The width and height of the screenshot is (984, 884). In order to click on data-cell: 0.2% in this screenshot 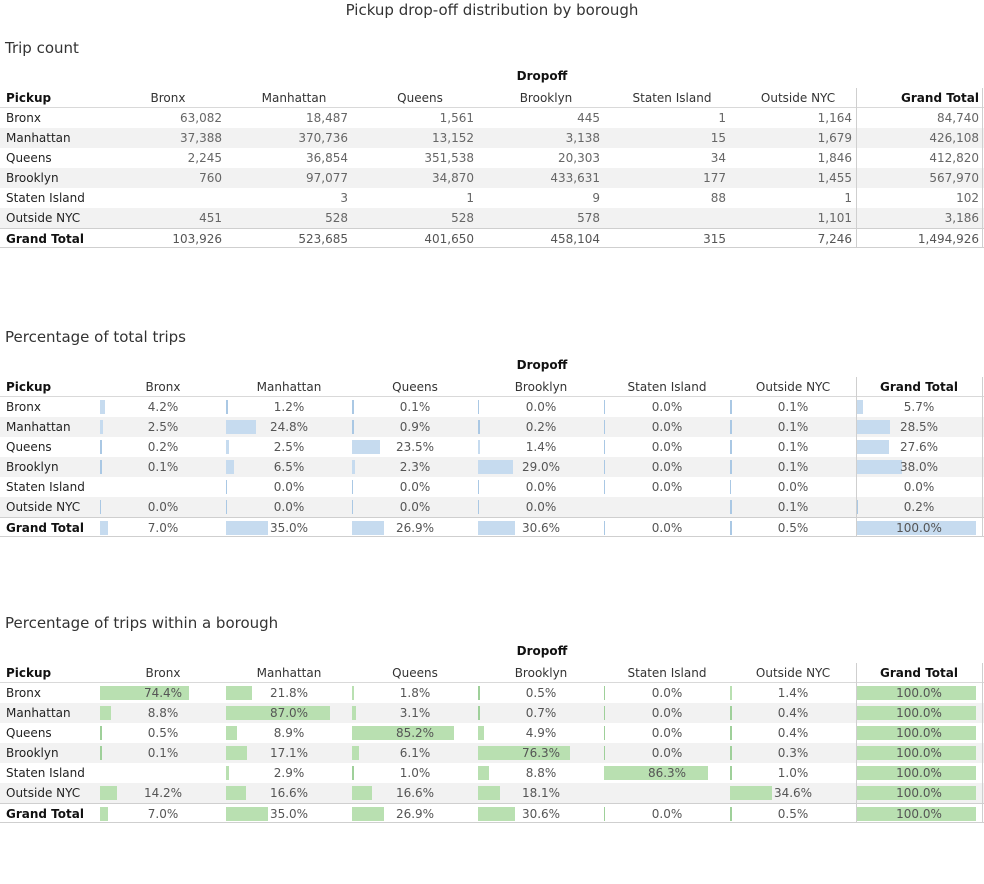, I will do `click(541, 427)`.